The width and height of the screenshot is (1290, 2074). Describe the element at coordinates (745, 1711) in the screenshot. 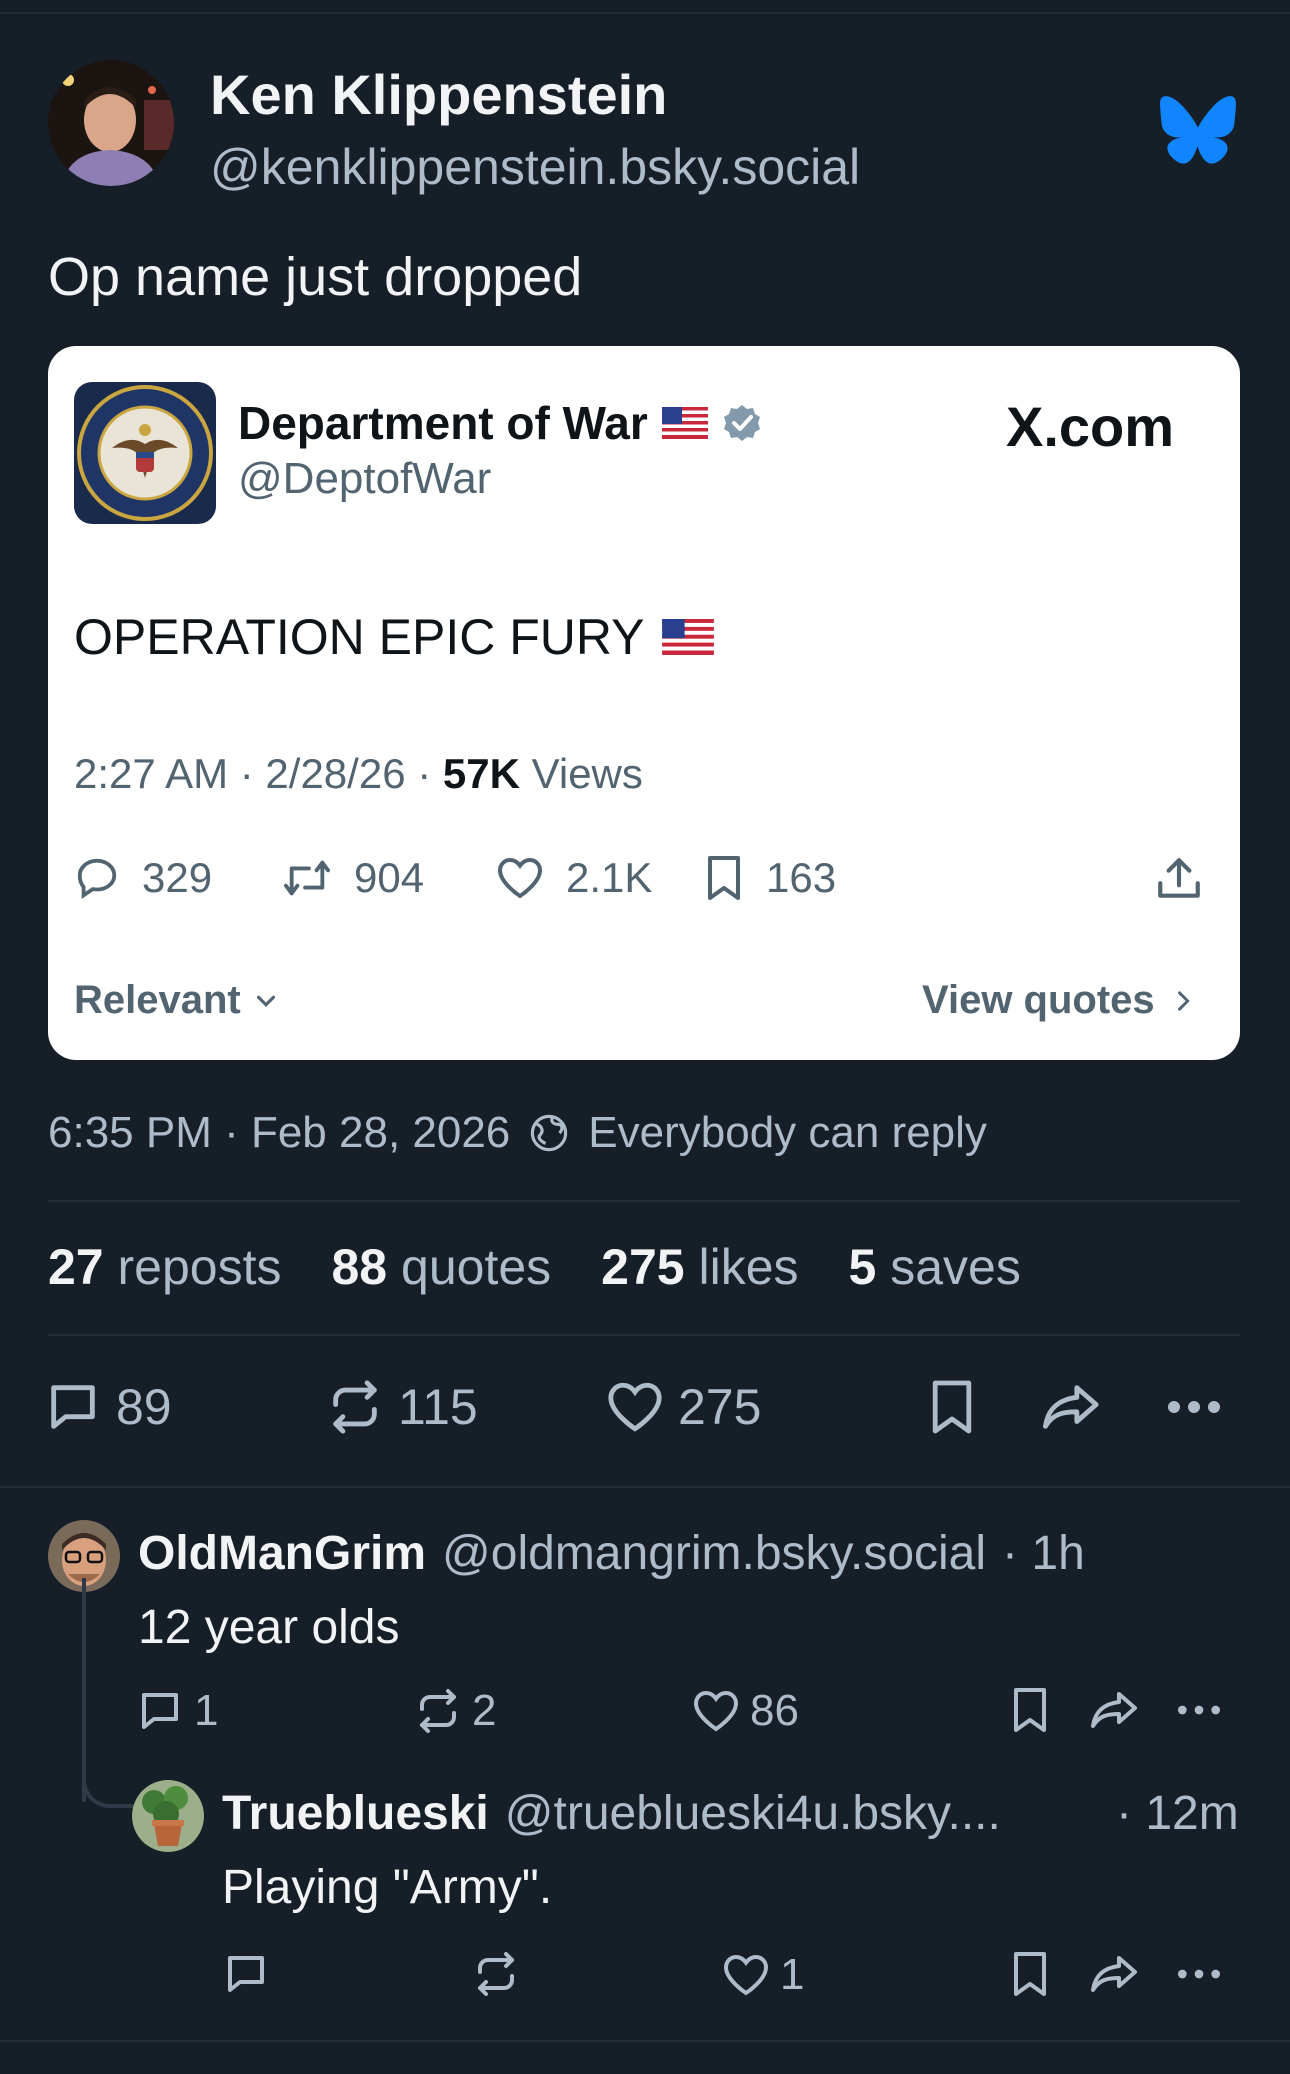

I see `reply-like-button: 86` at that location.